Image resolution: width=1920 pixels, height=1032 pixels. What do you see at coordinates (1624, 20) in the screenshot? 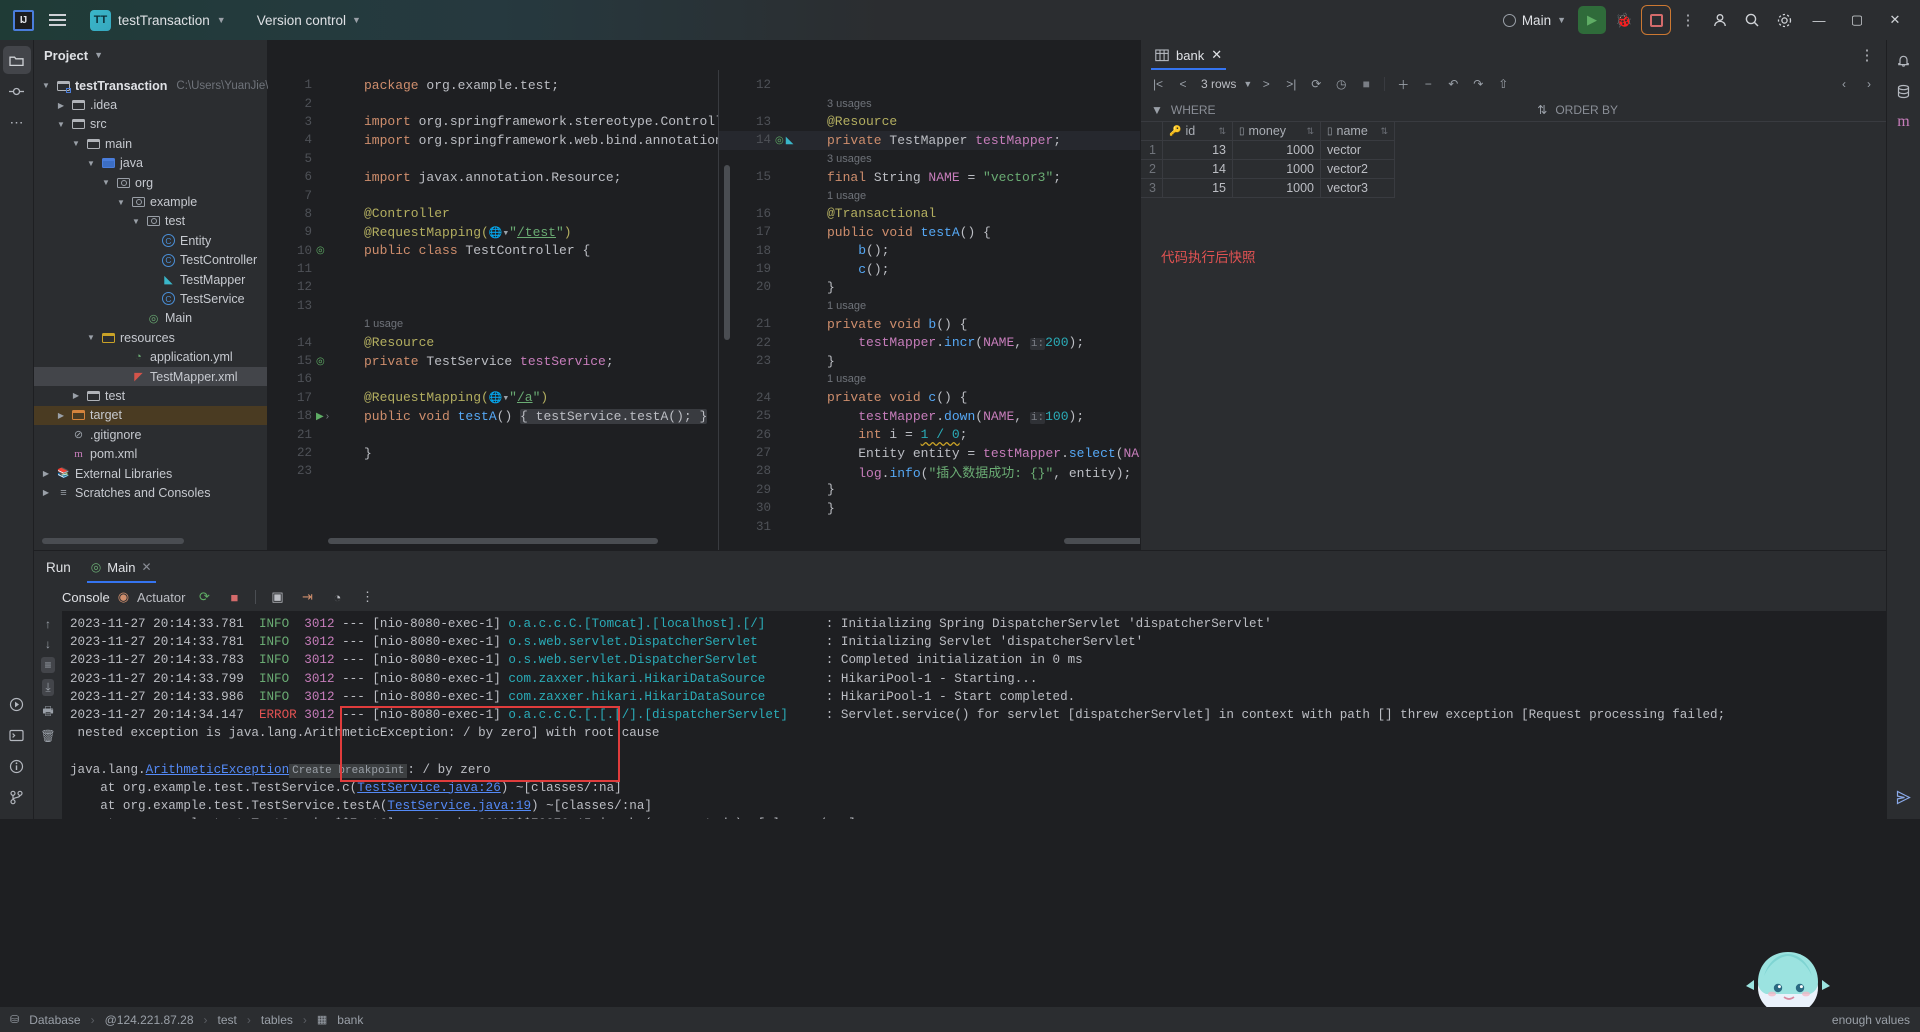
I see `debug-button: 🐞` at bounding box center [1624, 20].